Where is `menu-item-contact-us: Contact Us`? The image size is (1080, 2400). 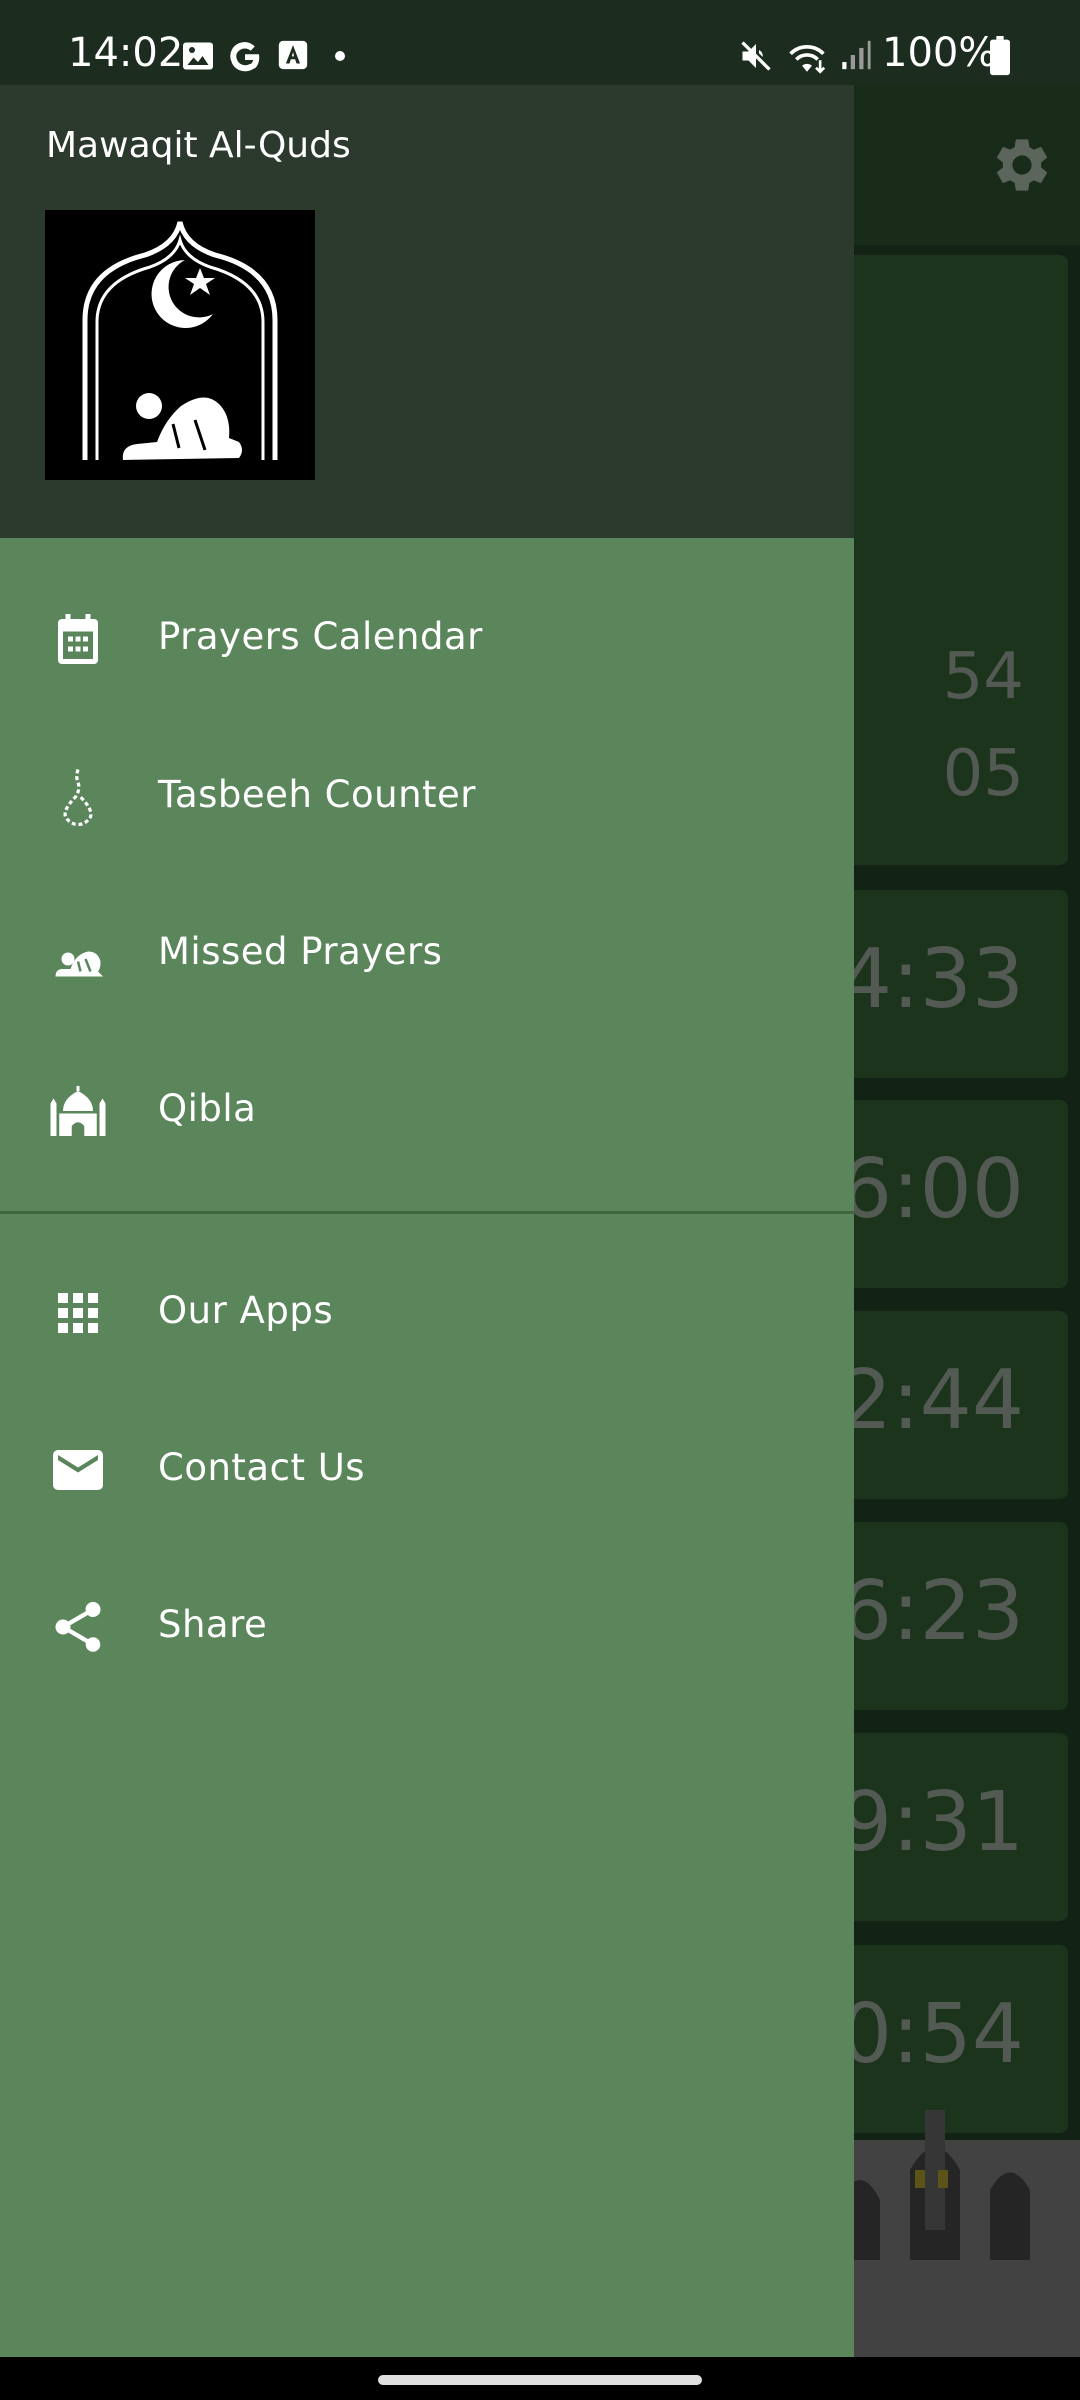
menu-item-contact-us: Contact Us is located at coordinates (427, 1469).